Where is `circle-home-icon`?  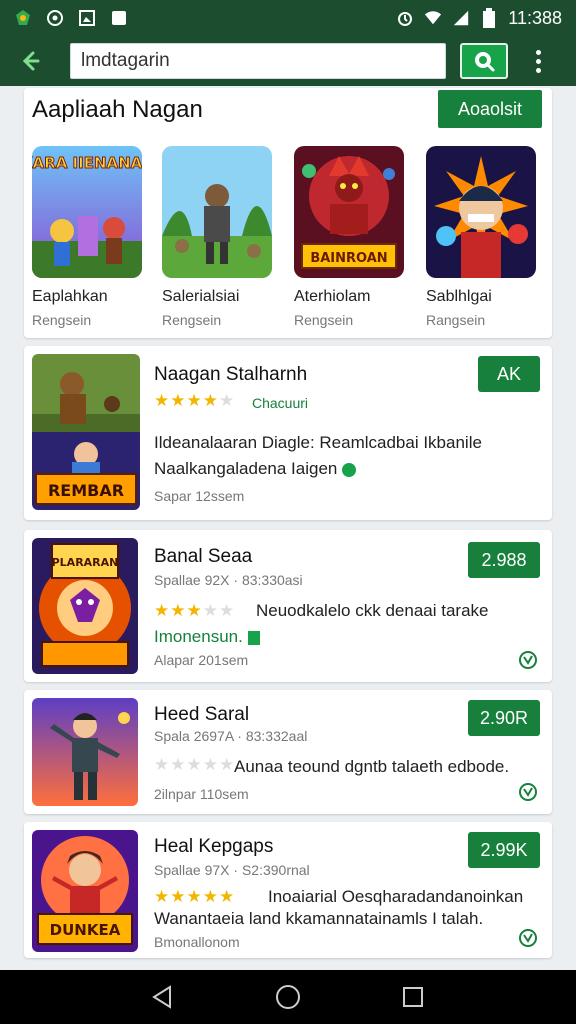
circle-home-icon is located at coordinates (287, 997).